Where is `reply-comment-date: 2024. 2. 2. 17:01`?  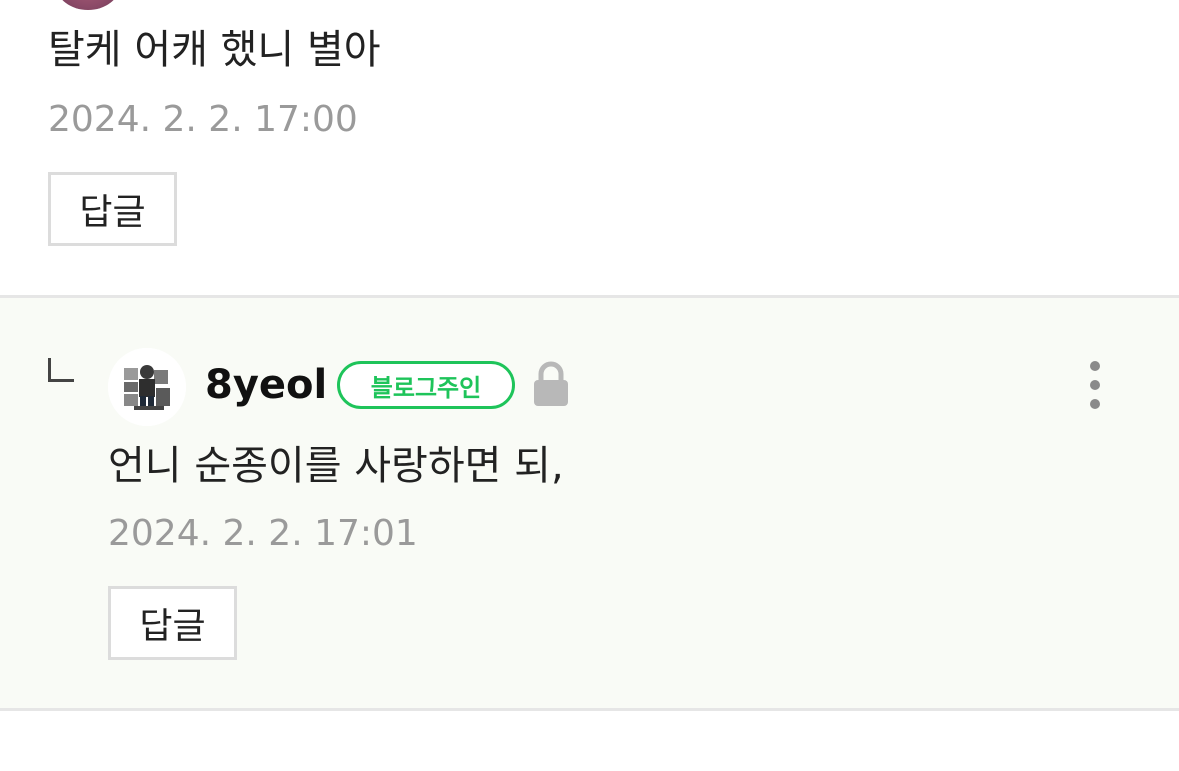
reply-comment-date: 2024. 2. 2. 17:01 is located at coordinates (263, 533).